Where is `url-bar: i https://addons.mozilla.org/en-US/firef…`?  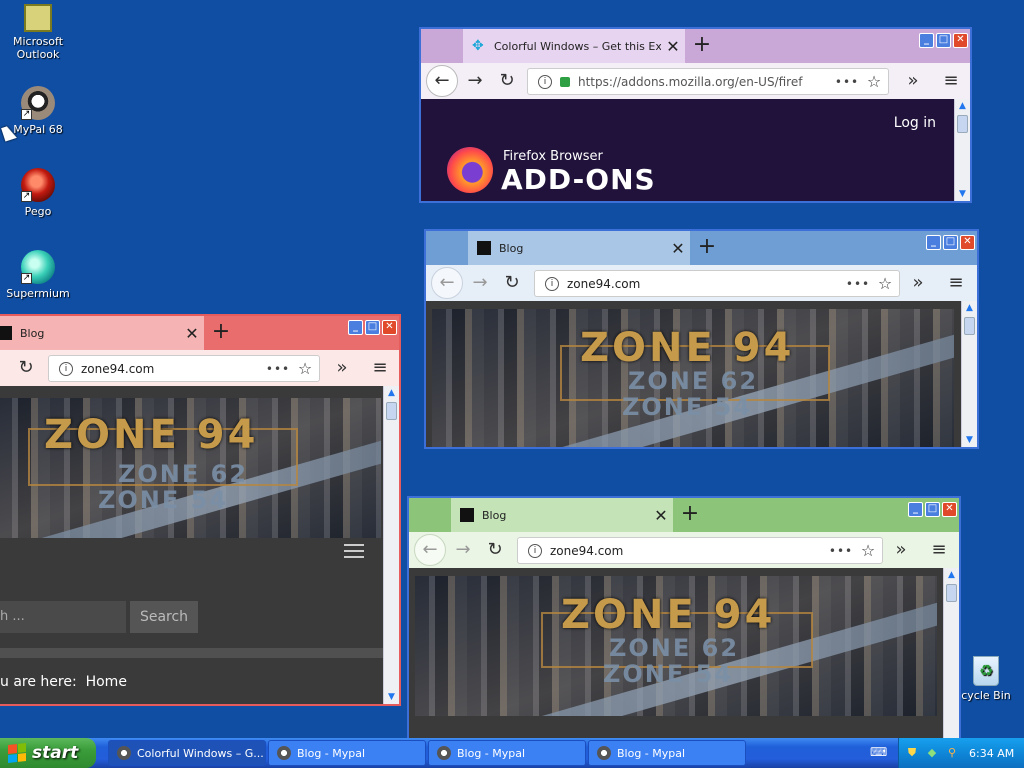
url-bar: i https://addons.mozilla.org/en-US/firef… is located at coordinates (708, 81).